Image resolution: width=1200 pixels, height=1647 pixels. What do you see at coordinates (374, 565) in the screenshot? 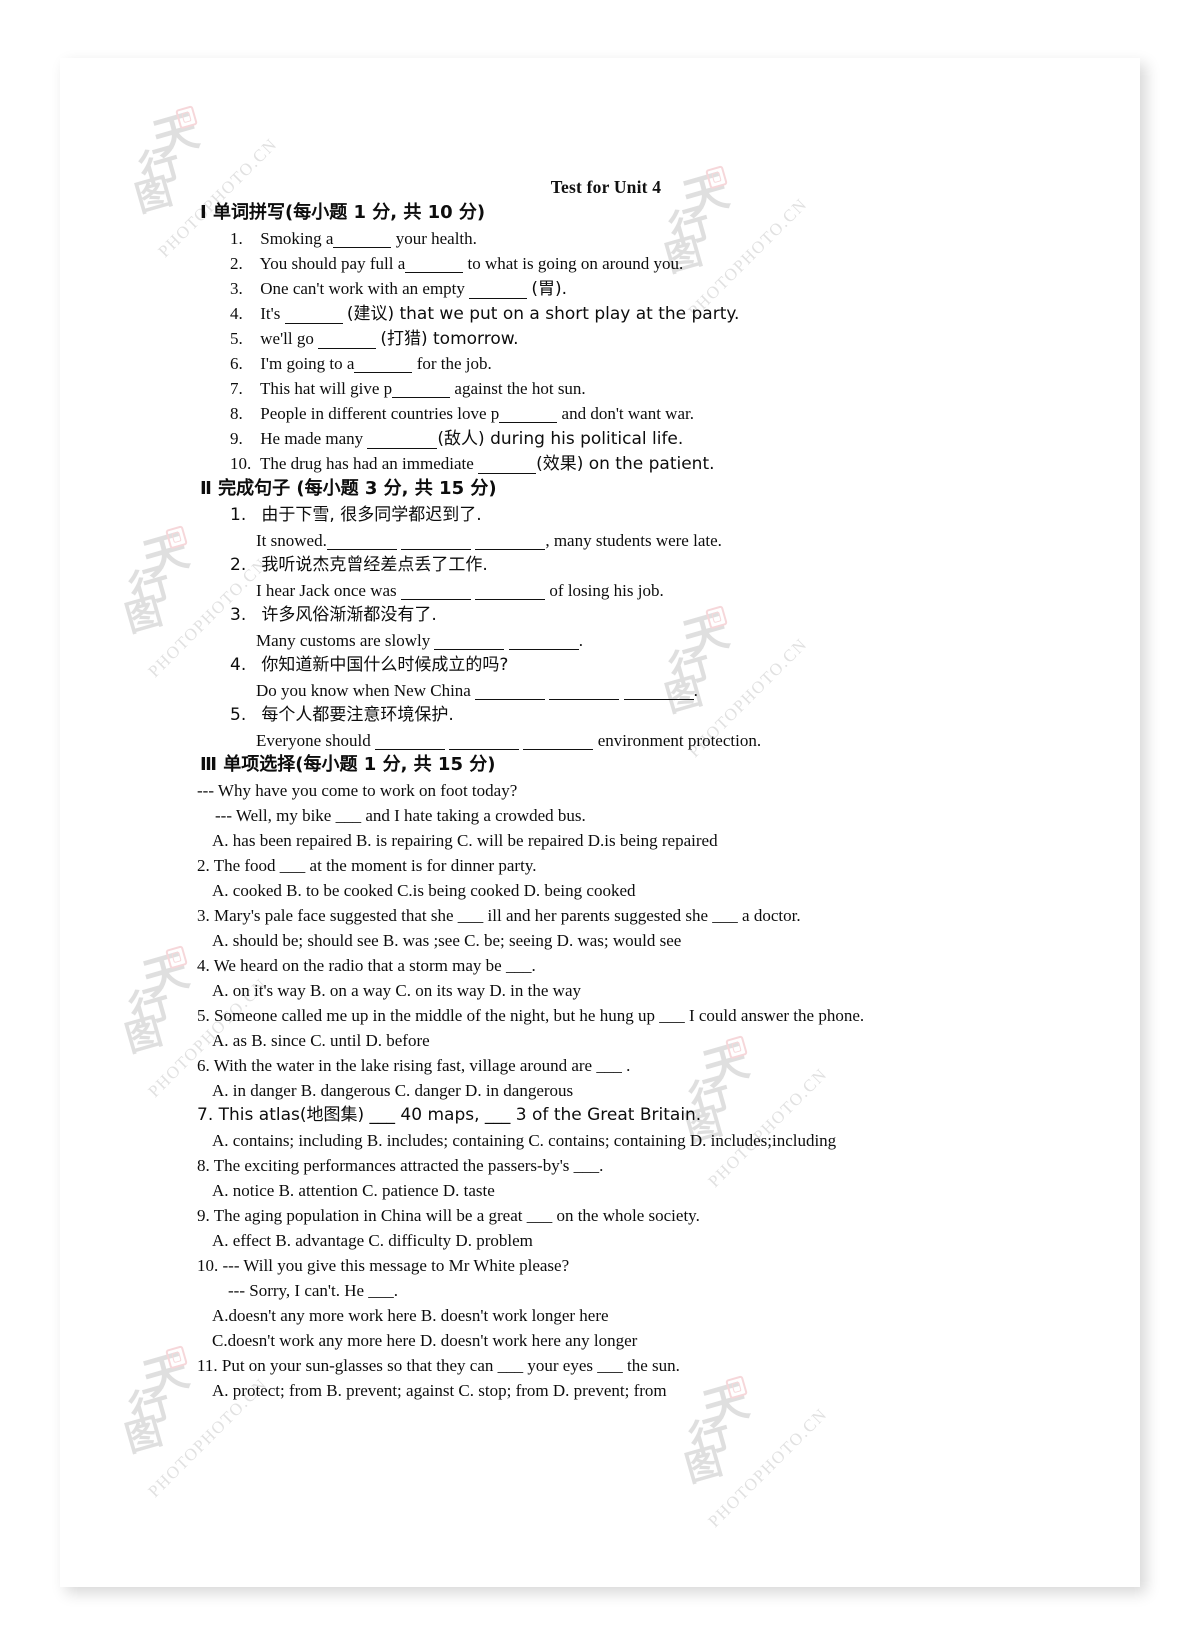
I see `item-chinese-text: 我听说杰克曾经差点丢了工作.` at bounding box center [374, 565].